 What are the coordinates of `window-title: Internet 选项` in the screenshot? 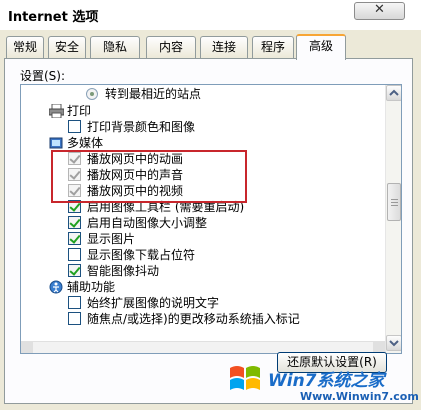 It's located at (53, 17).